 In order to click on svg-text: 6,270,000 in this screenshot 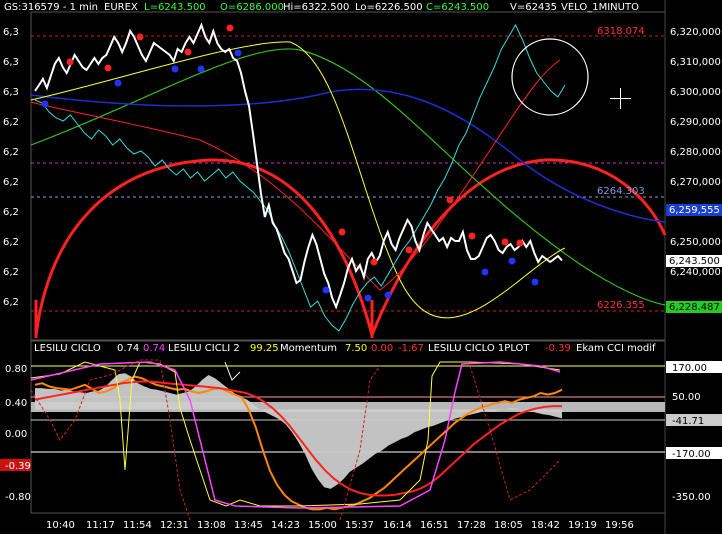, I will do `click(695, 182)`.